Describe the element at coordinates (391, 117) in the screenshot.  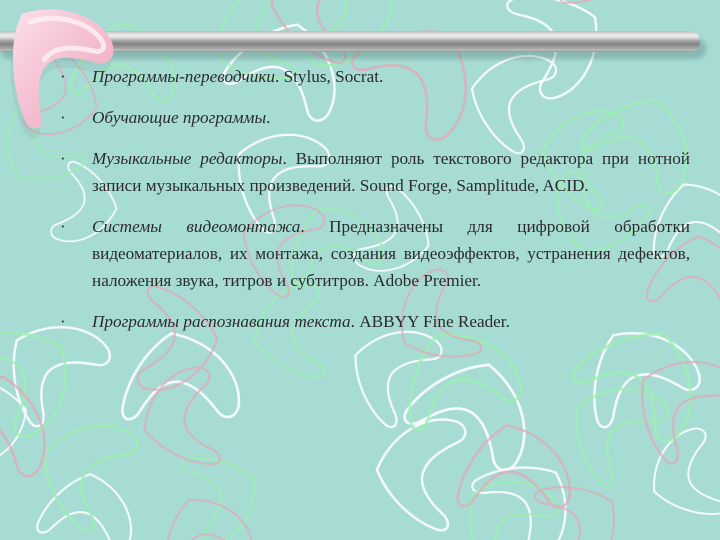
I see `list-item-text: Обучающие программы.` at that location.